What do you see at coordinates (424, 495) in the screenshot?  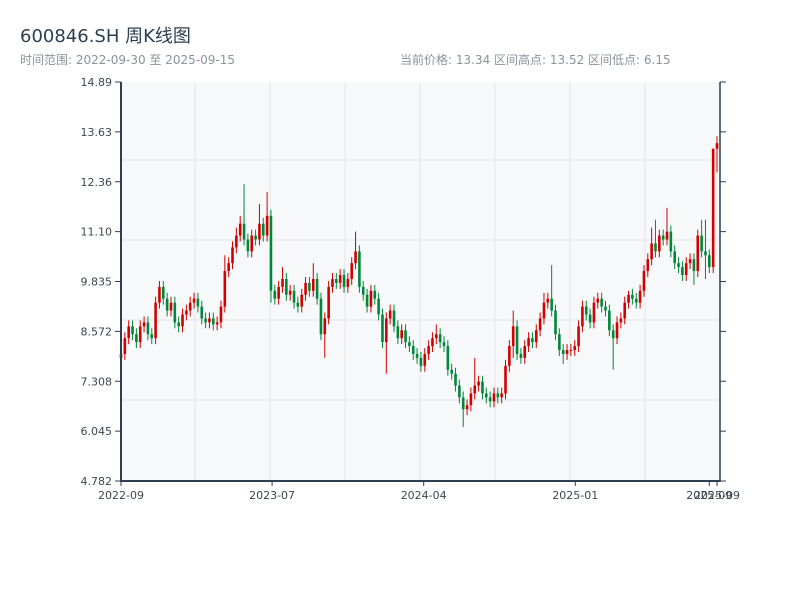 I see `x-tick-label: 2024-04` at bounding box center [424, 495].